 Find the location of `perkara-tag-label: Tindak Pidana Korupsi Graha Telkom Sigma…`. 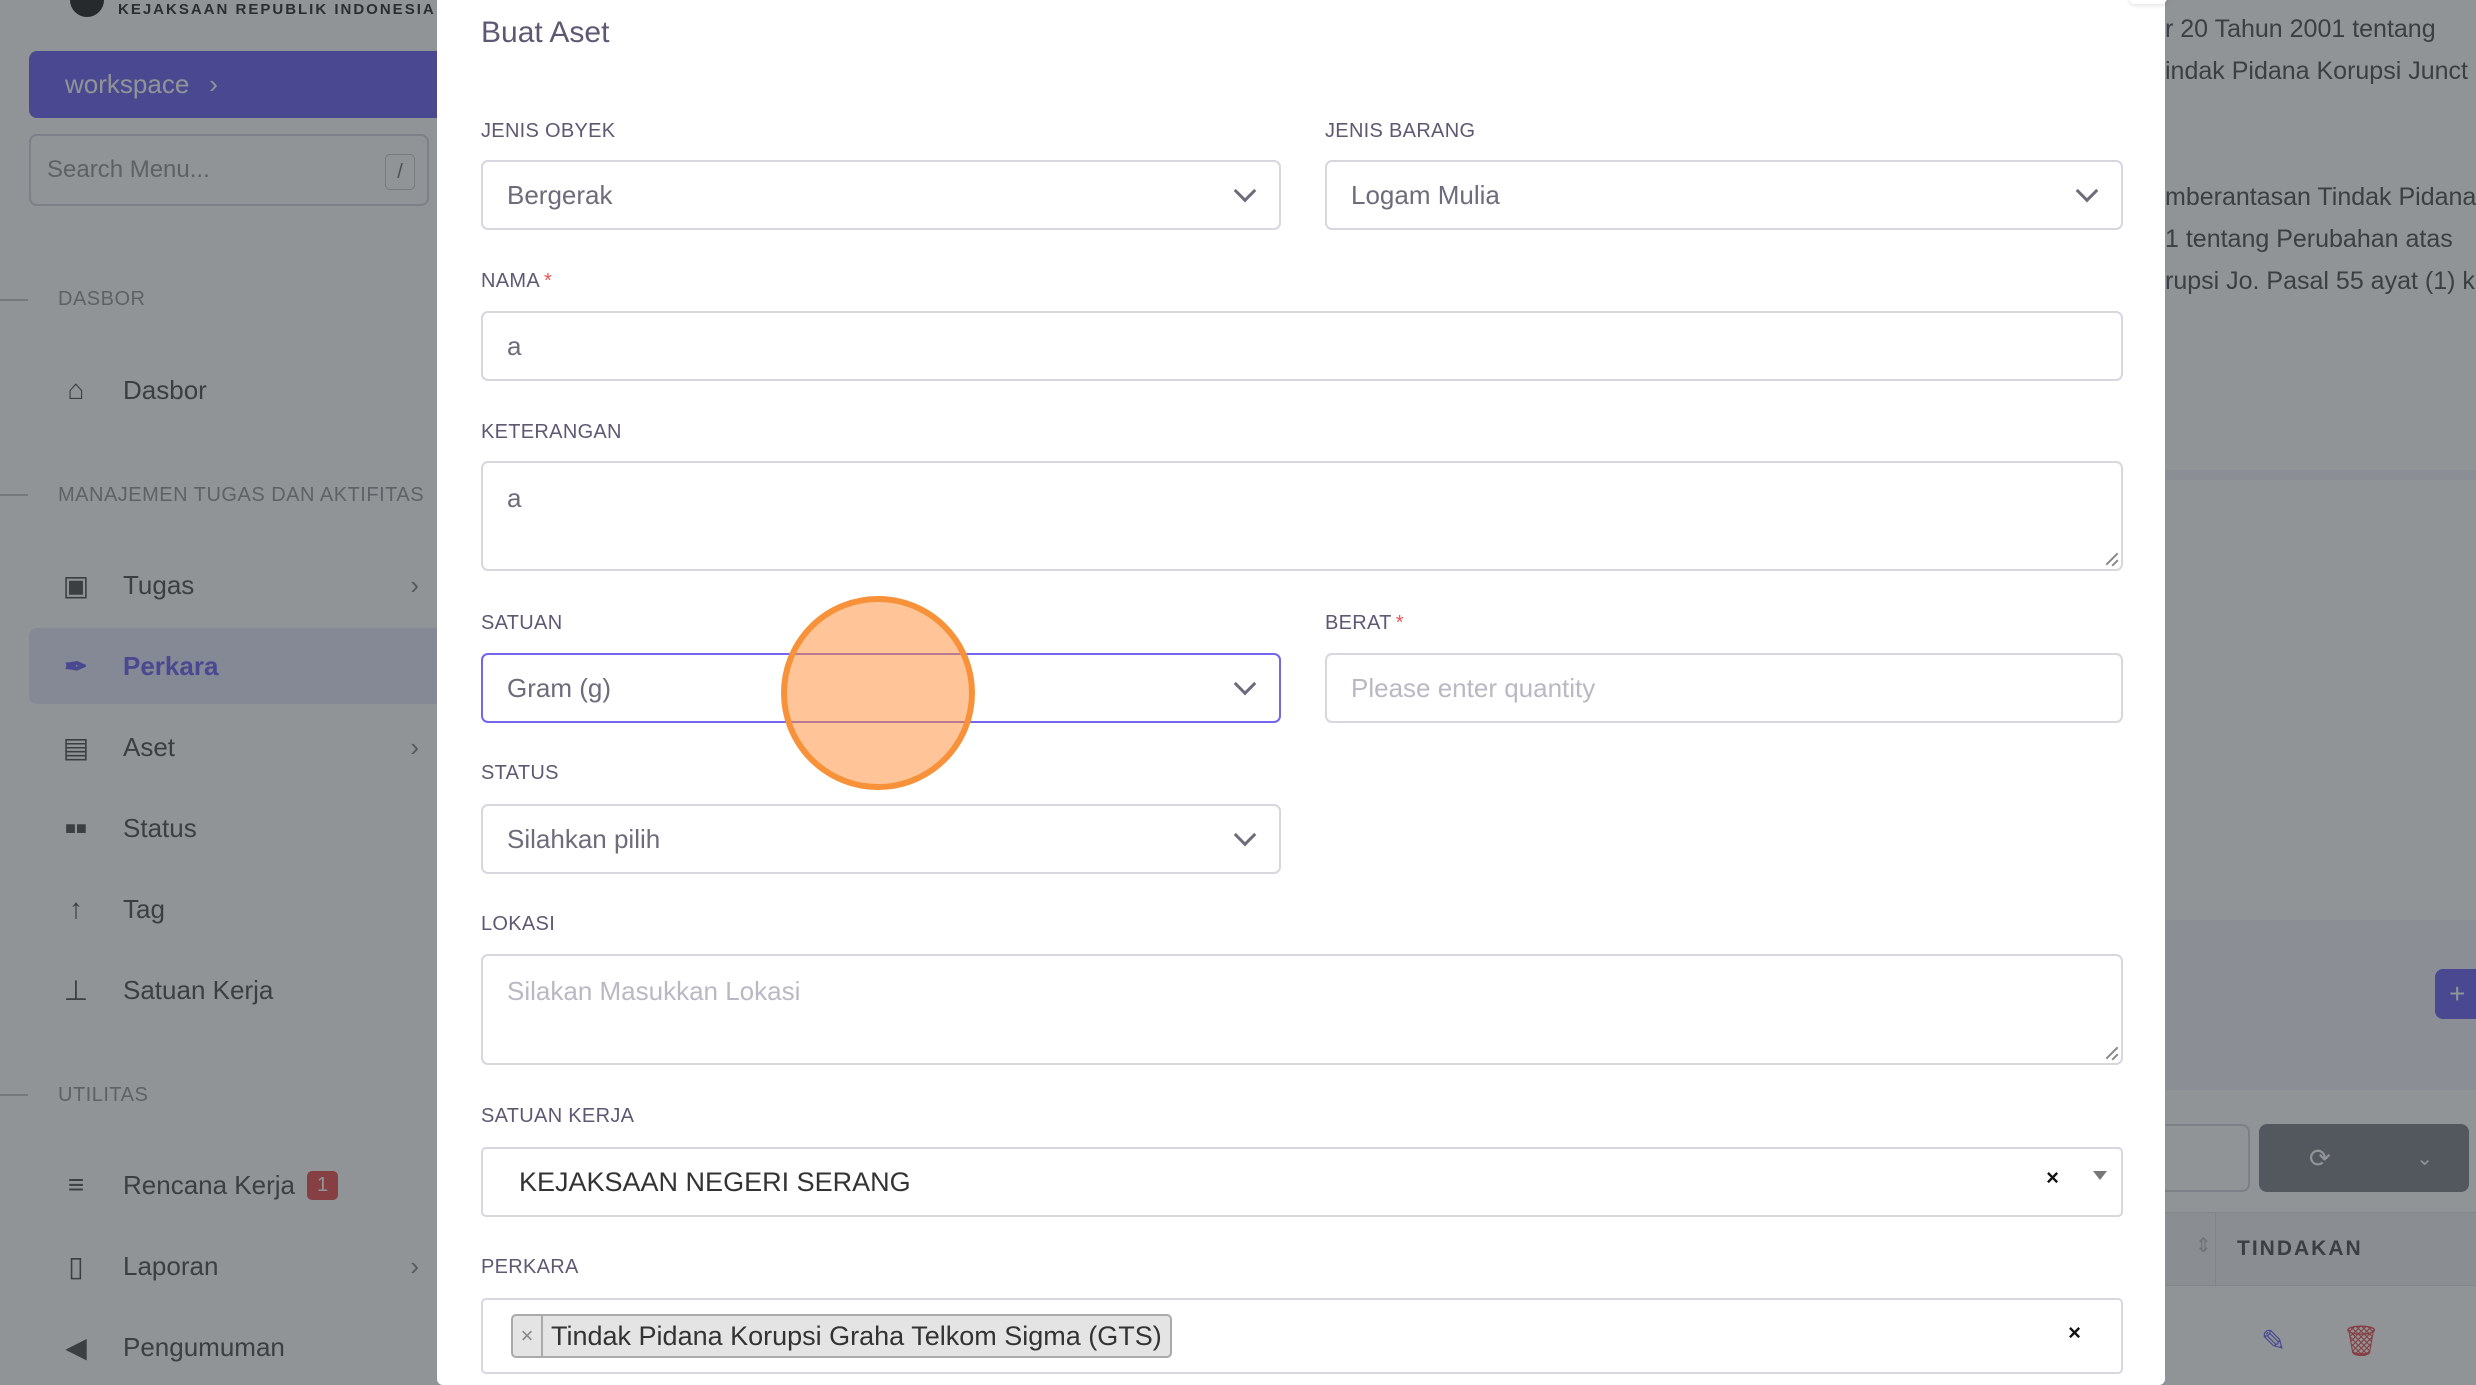

perkara-tag-label: Tindak Pidana Korupsi Graha Telkom Sigma… is located at coordinates (856, 1335).